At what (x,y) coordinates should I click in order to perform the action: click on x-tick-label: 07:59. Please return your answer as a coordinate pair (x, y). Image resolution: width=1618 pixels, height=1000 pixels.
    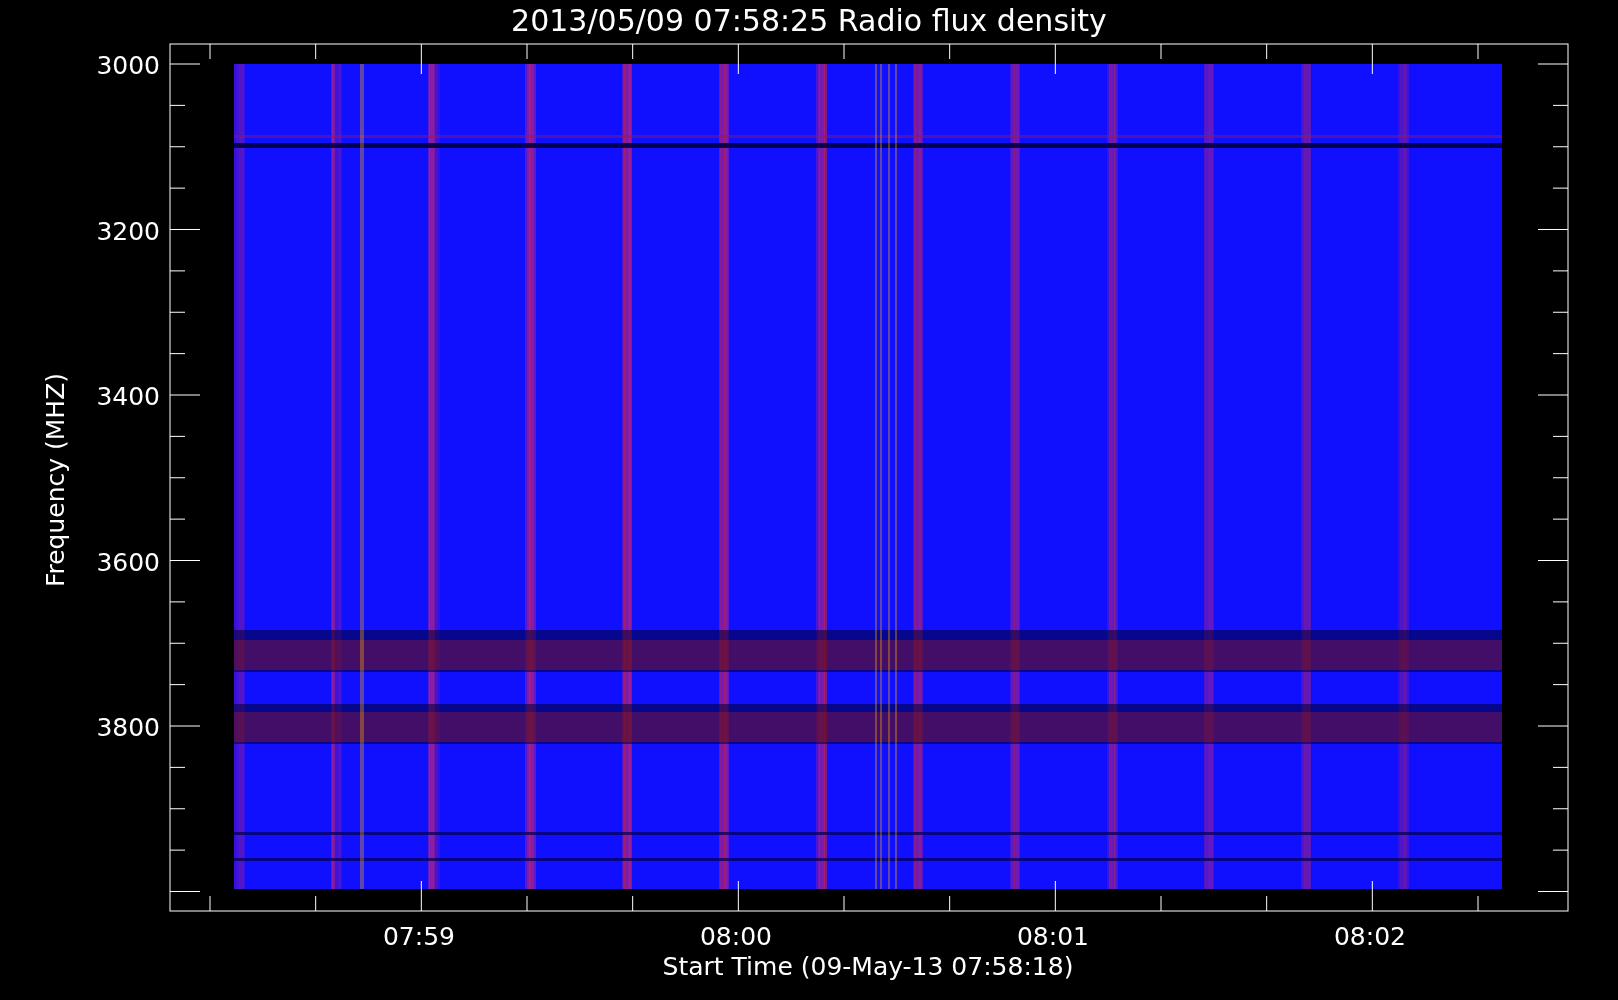
    Looking at the image, I should click on (419, 936).